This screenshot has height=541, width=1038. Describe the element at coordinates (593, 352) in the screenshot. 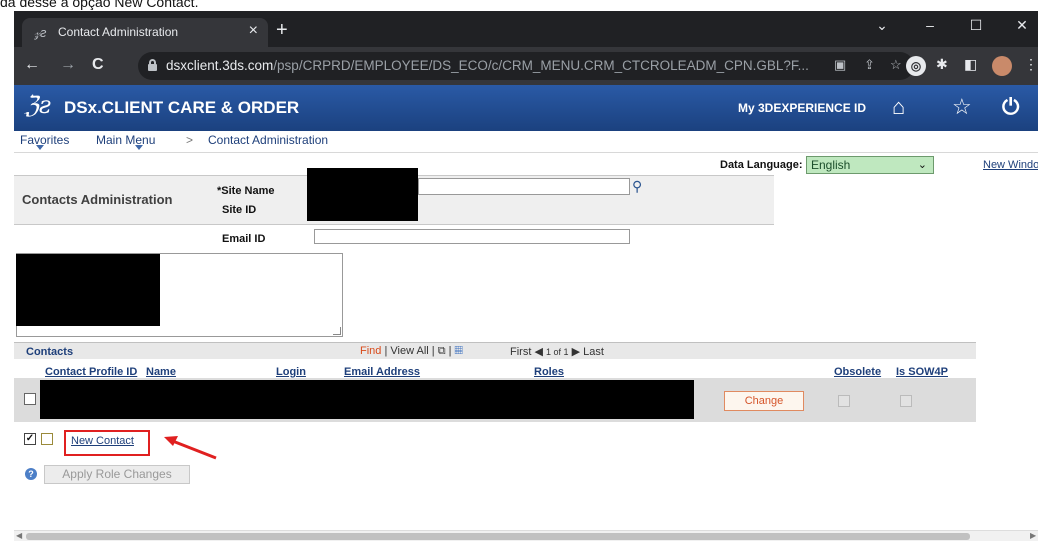

I see `last-link: Last` at that location.